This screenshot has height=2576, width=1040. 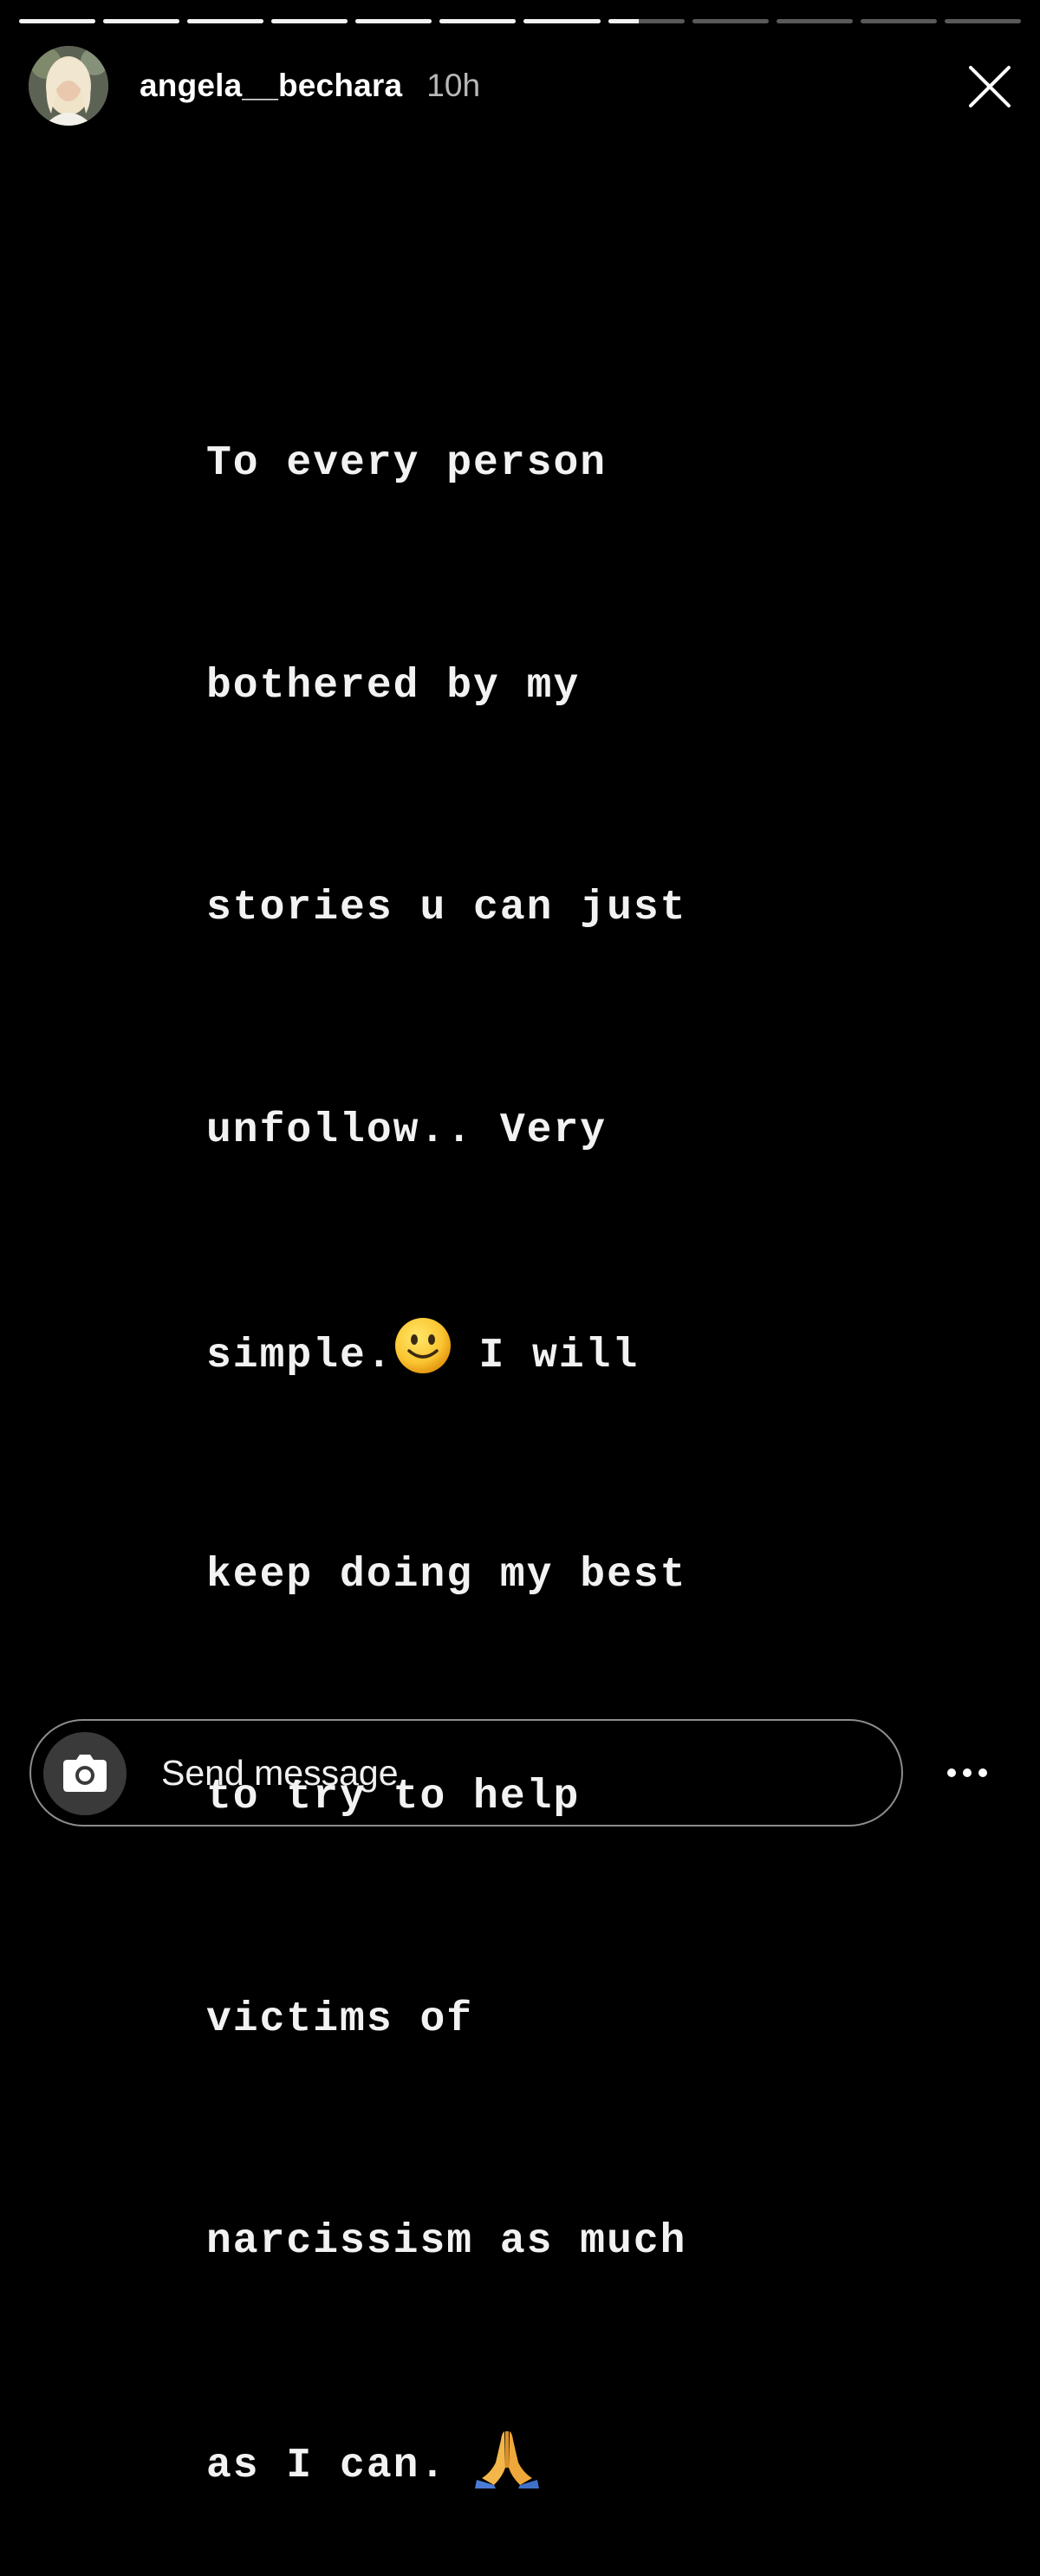 What do you see at coordinates (507, 2459) in the screenshot?
I see `folded-hands-emoji` at bounding box center [507, 2459].